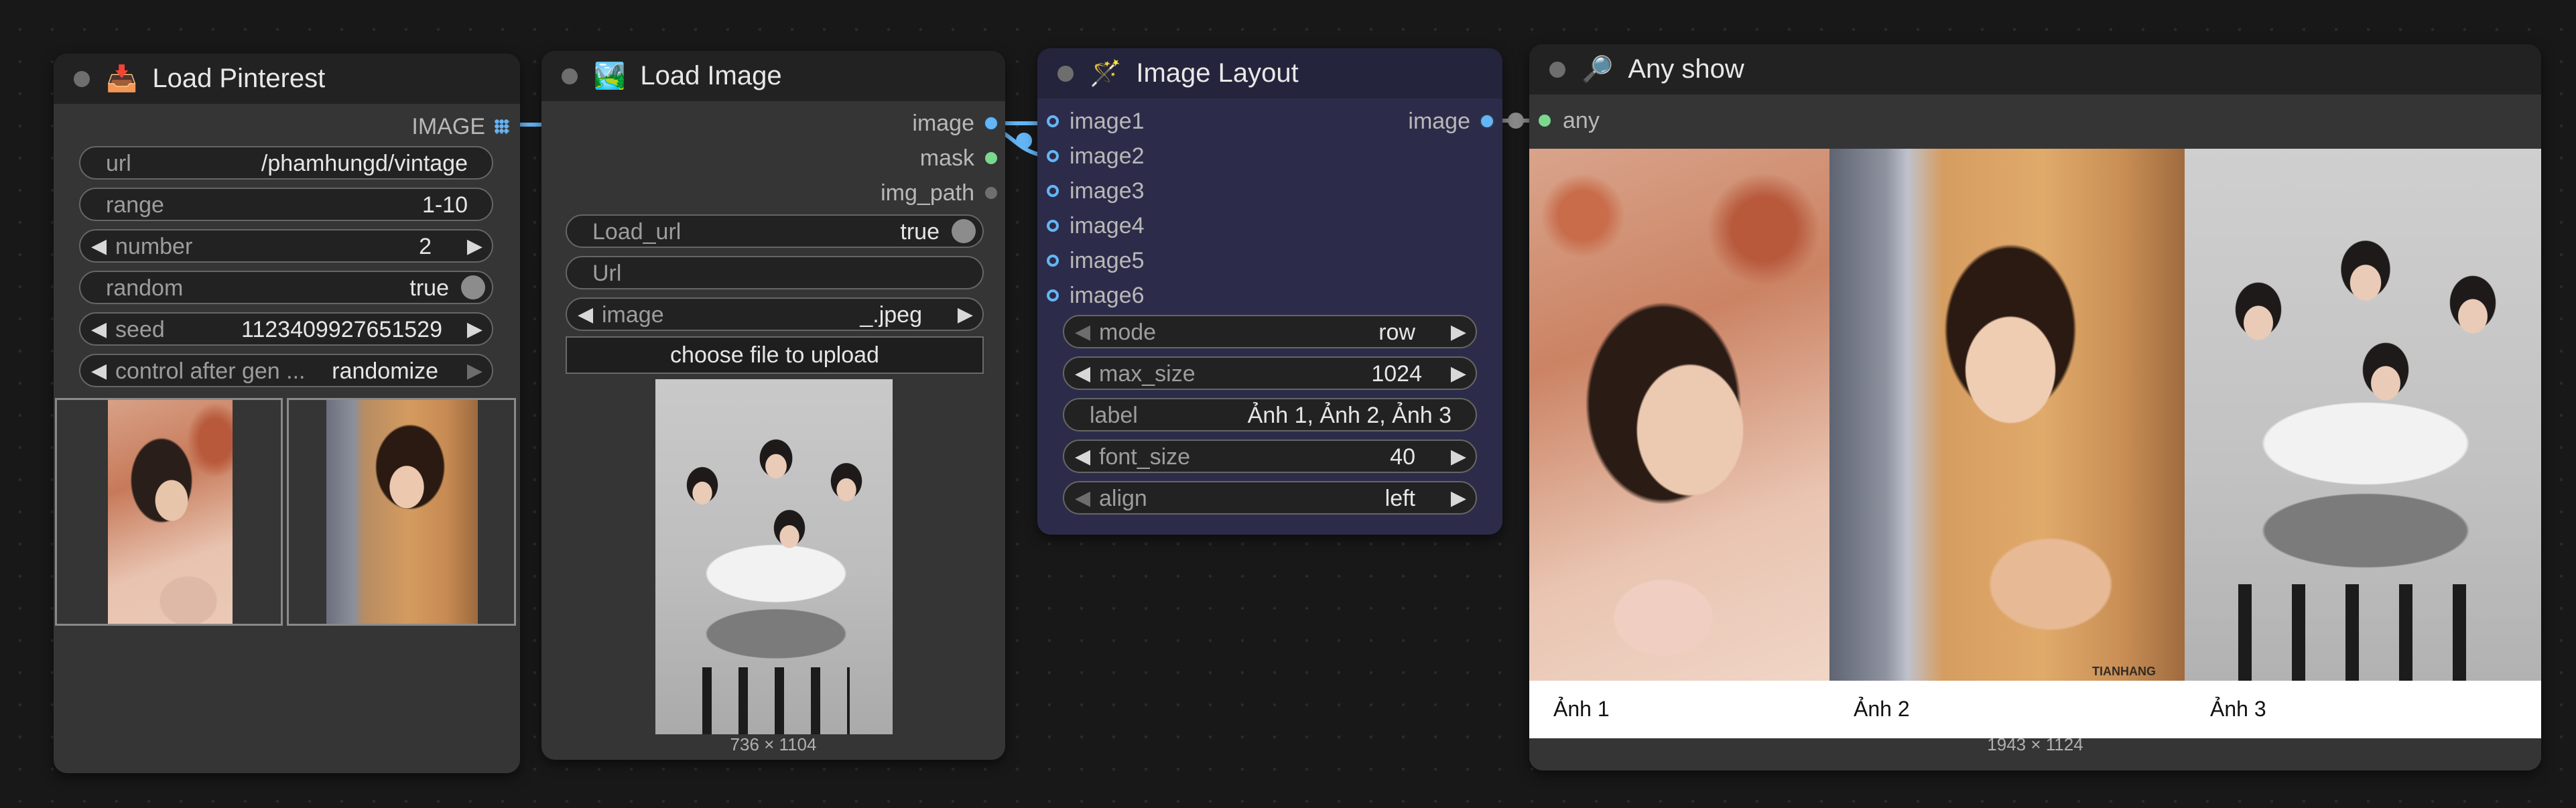 This screenshot has width=2576, height=808. I want to click on url-widget: url /phamhungd/vintage, so click(286, 163).